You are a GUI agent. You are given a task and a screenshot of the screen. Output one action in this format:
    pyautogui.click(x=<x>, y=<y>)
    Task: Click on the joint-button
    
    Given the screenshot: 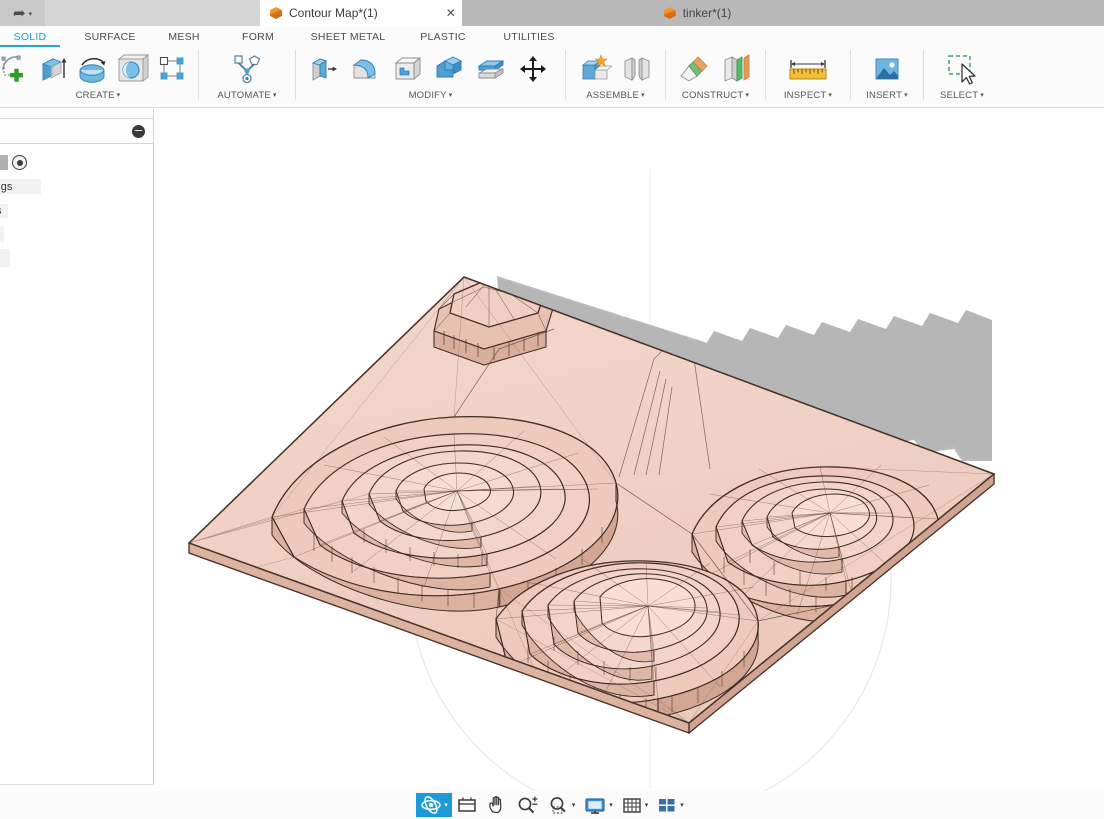 What is the action you would take?
    pyautogui.click(x=637, y=69)
    